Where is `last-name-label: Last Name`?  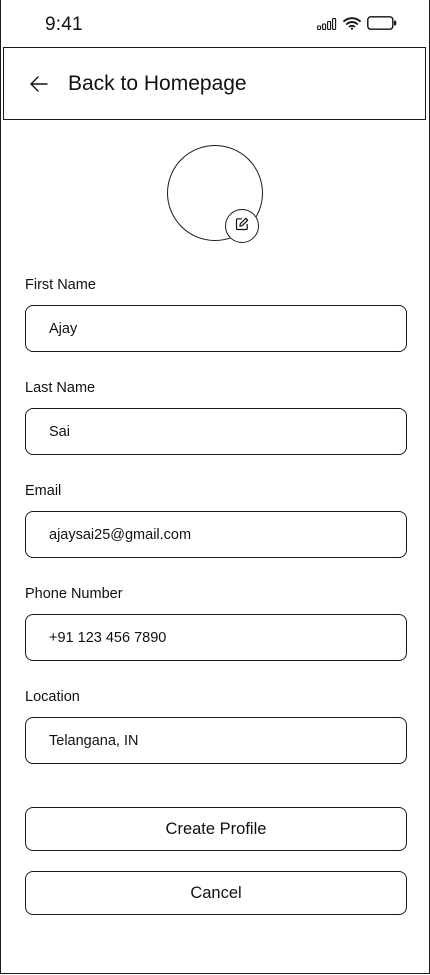
last-name-label: Last Name is located at coordinates (60, 388).